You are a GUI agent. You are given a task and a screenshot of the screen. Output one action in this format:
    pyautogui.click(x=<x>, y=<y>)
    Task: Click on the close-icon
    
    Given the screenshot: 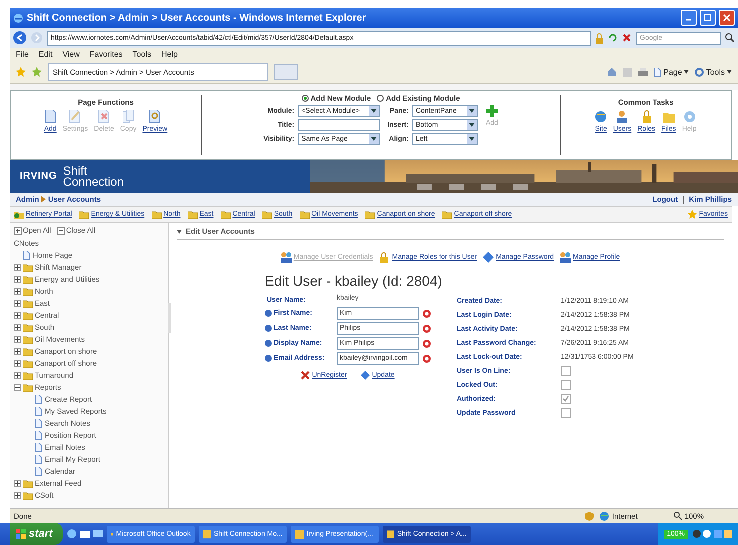 What is the action you would take?
    pyautogui.click(x=727, y=18)
    